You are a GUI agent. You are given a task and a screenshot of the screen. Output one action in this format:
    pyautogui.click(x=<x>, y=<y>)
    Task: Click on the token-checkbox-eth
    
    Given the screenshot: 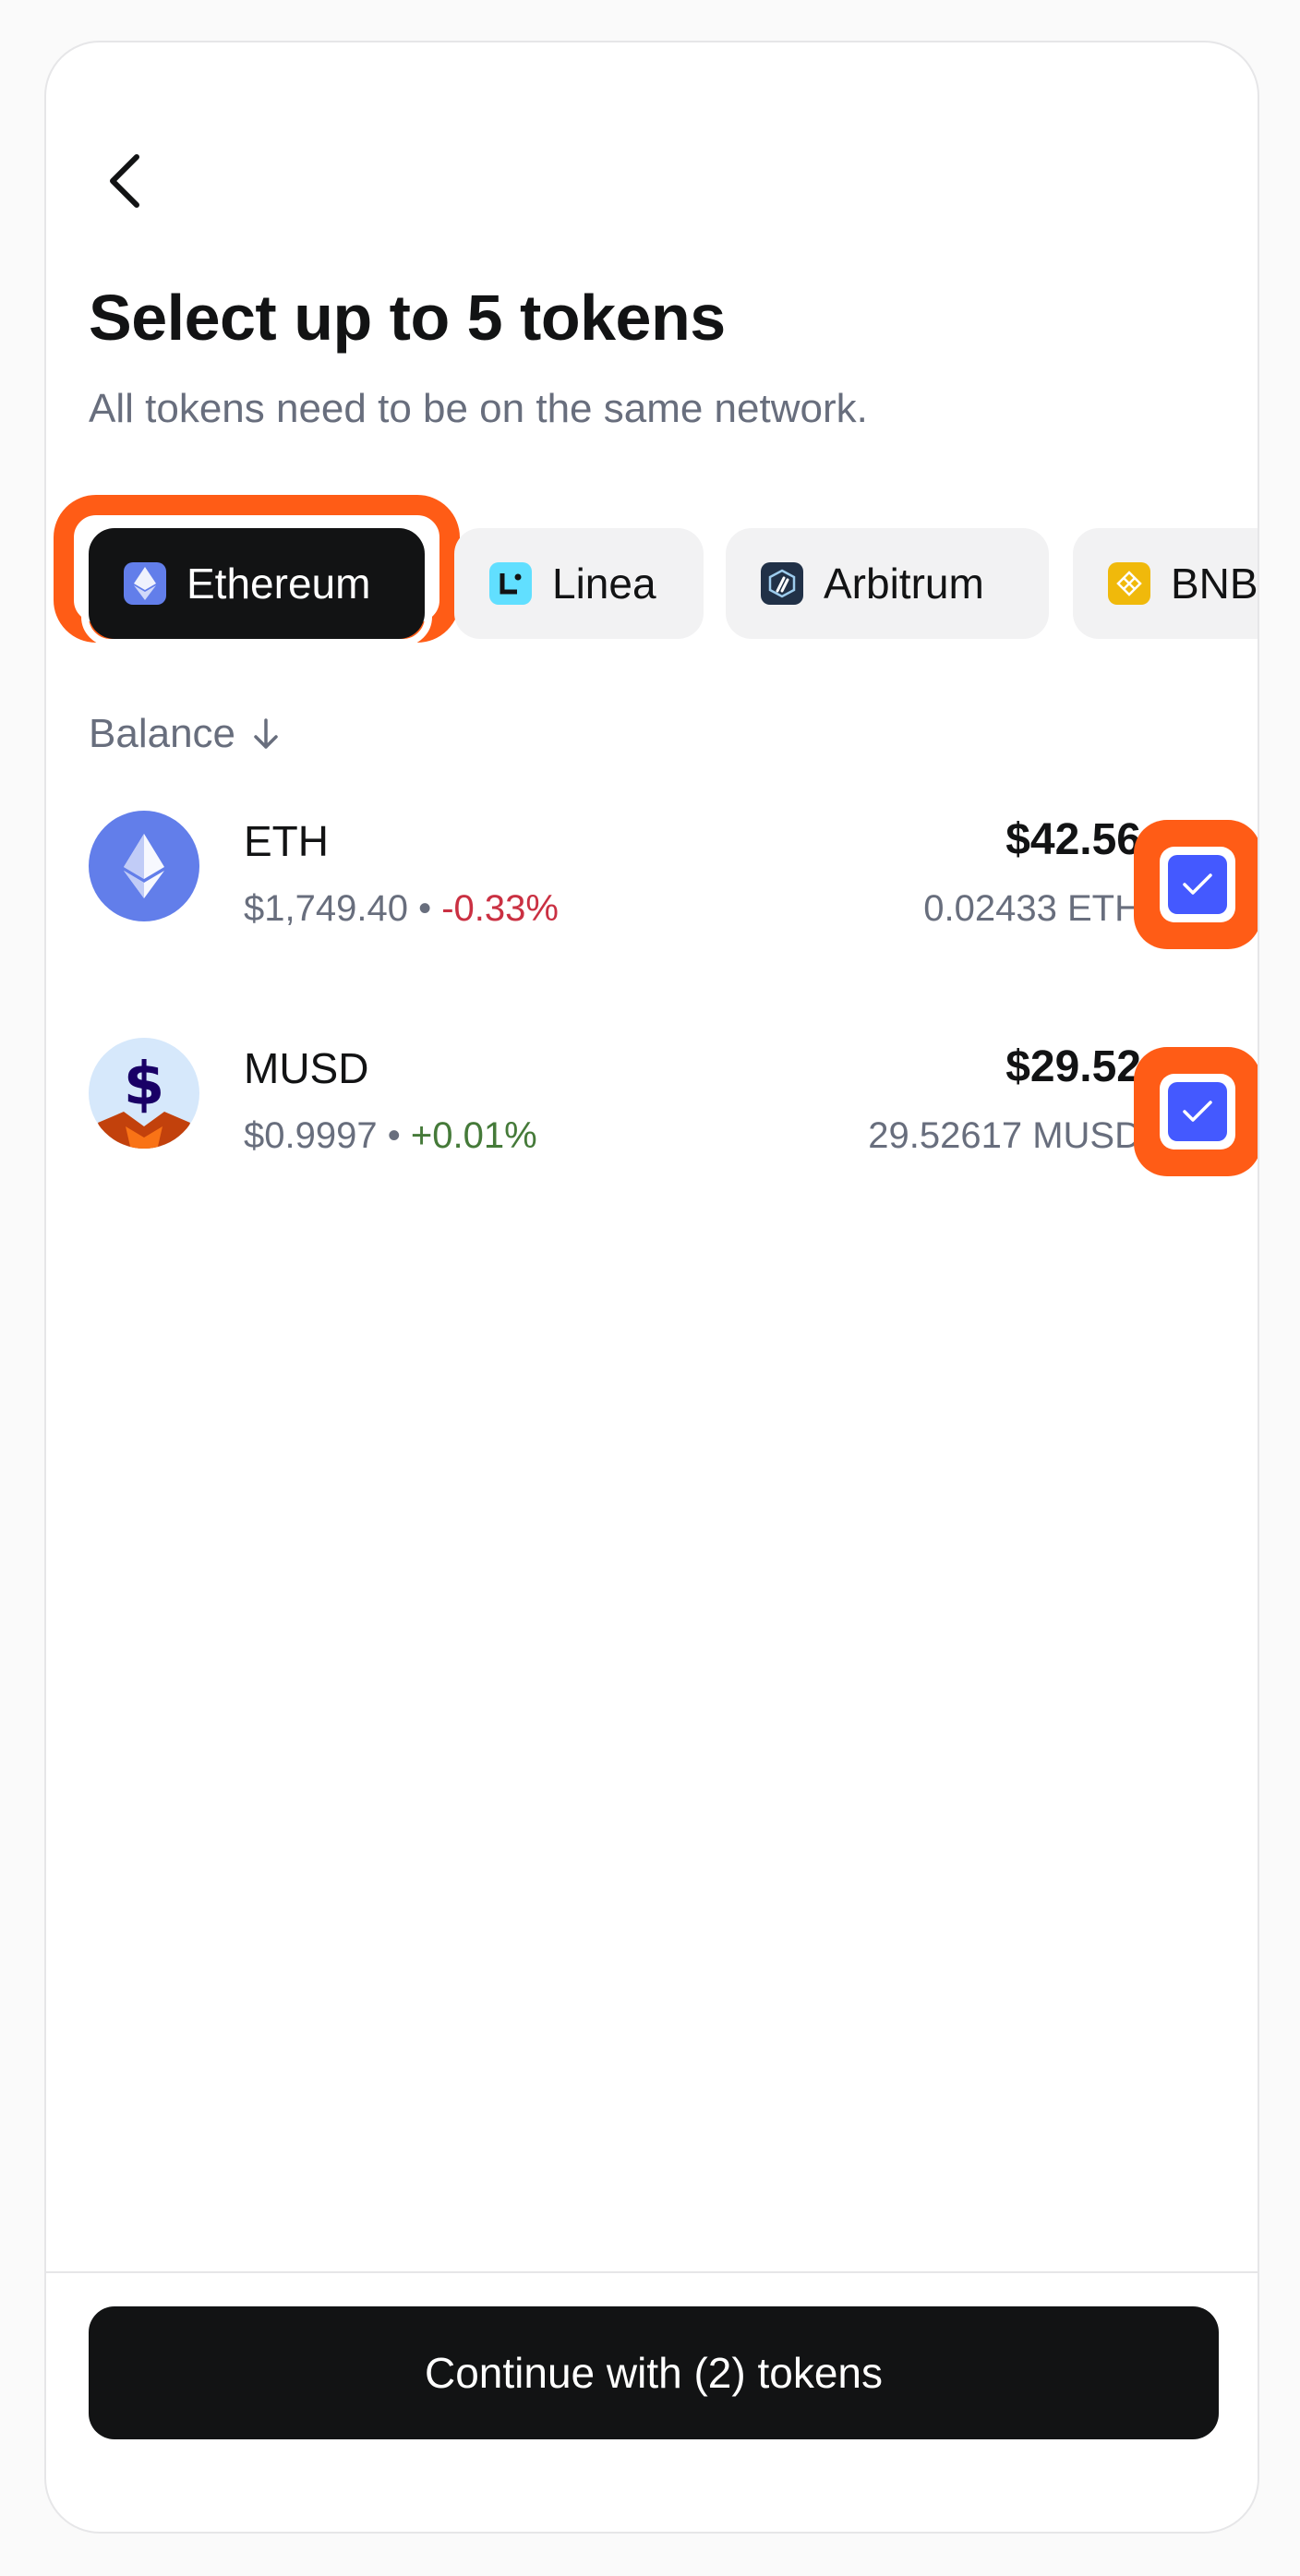 What is the action you would take?
    pyautogui.click(x=1196, y=884)
    